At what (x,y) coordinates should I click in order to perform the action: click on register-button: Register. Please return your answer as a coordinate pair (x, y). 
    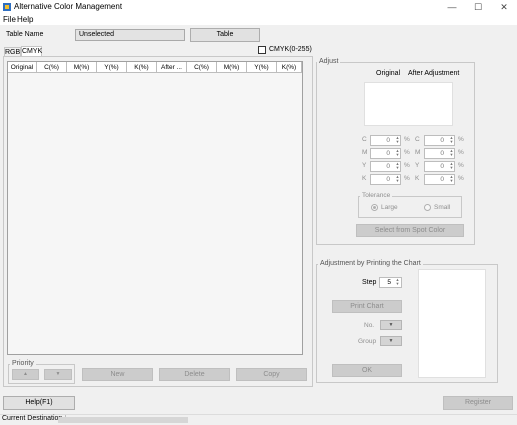
    Looking at the image, I should click on (478, 403).